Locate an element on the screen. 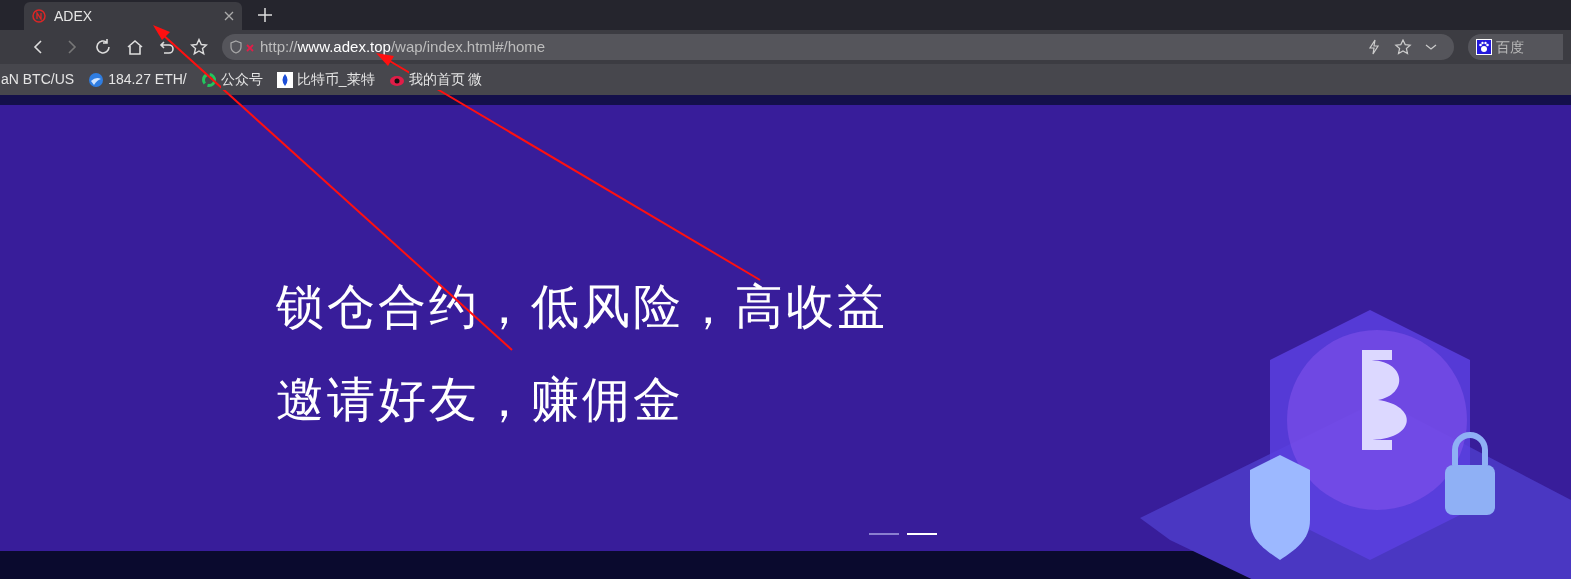 The image size is (1571, 579). address-bar: http://www.adex.top/wap/index.html#/home is located at coordinates (838, 47).